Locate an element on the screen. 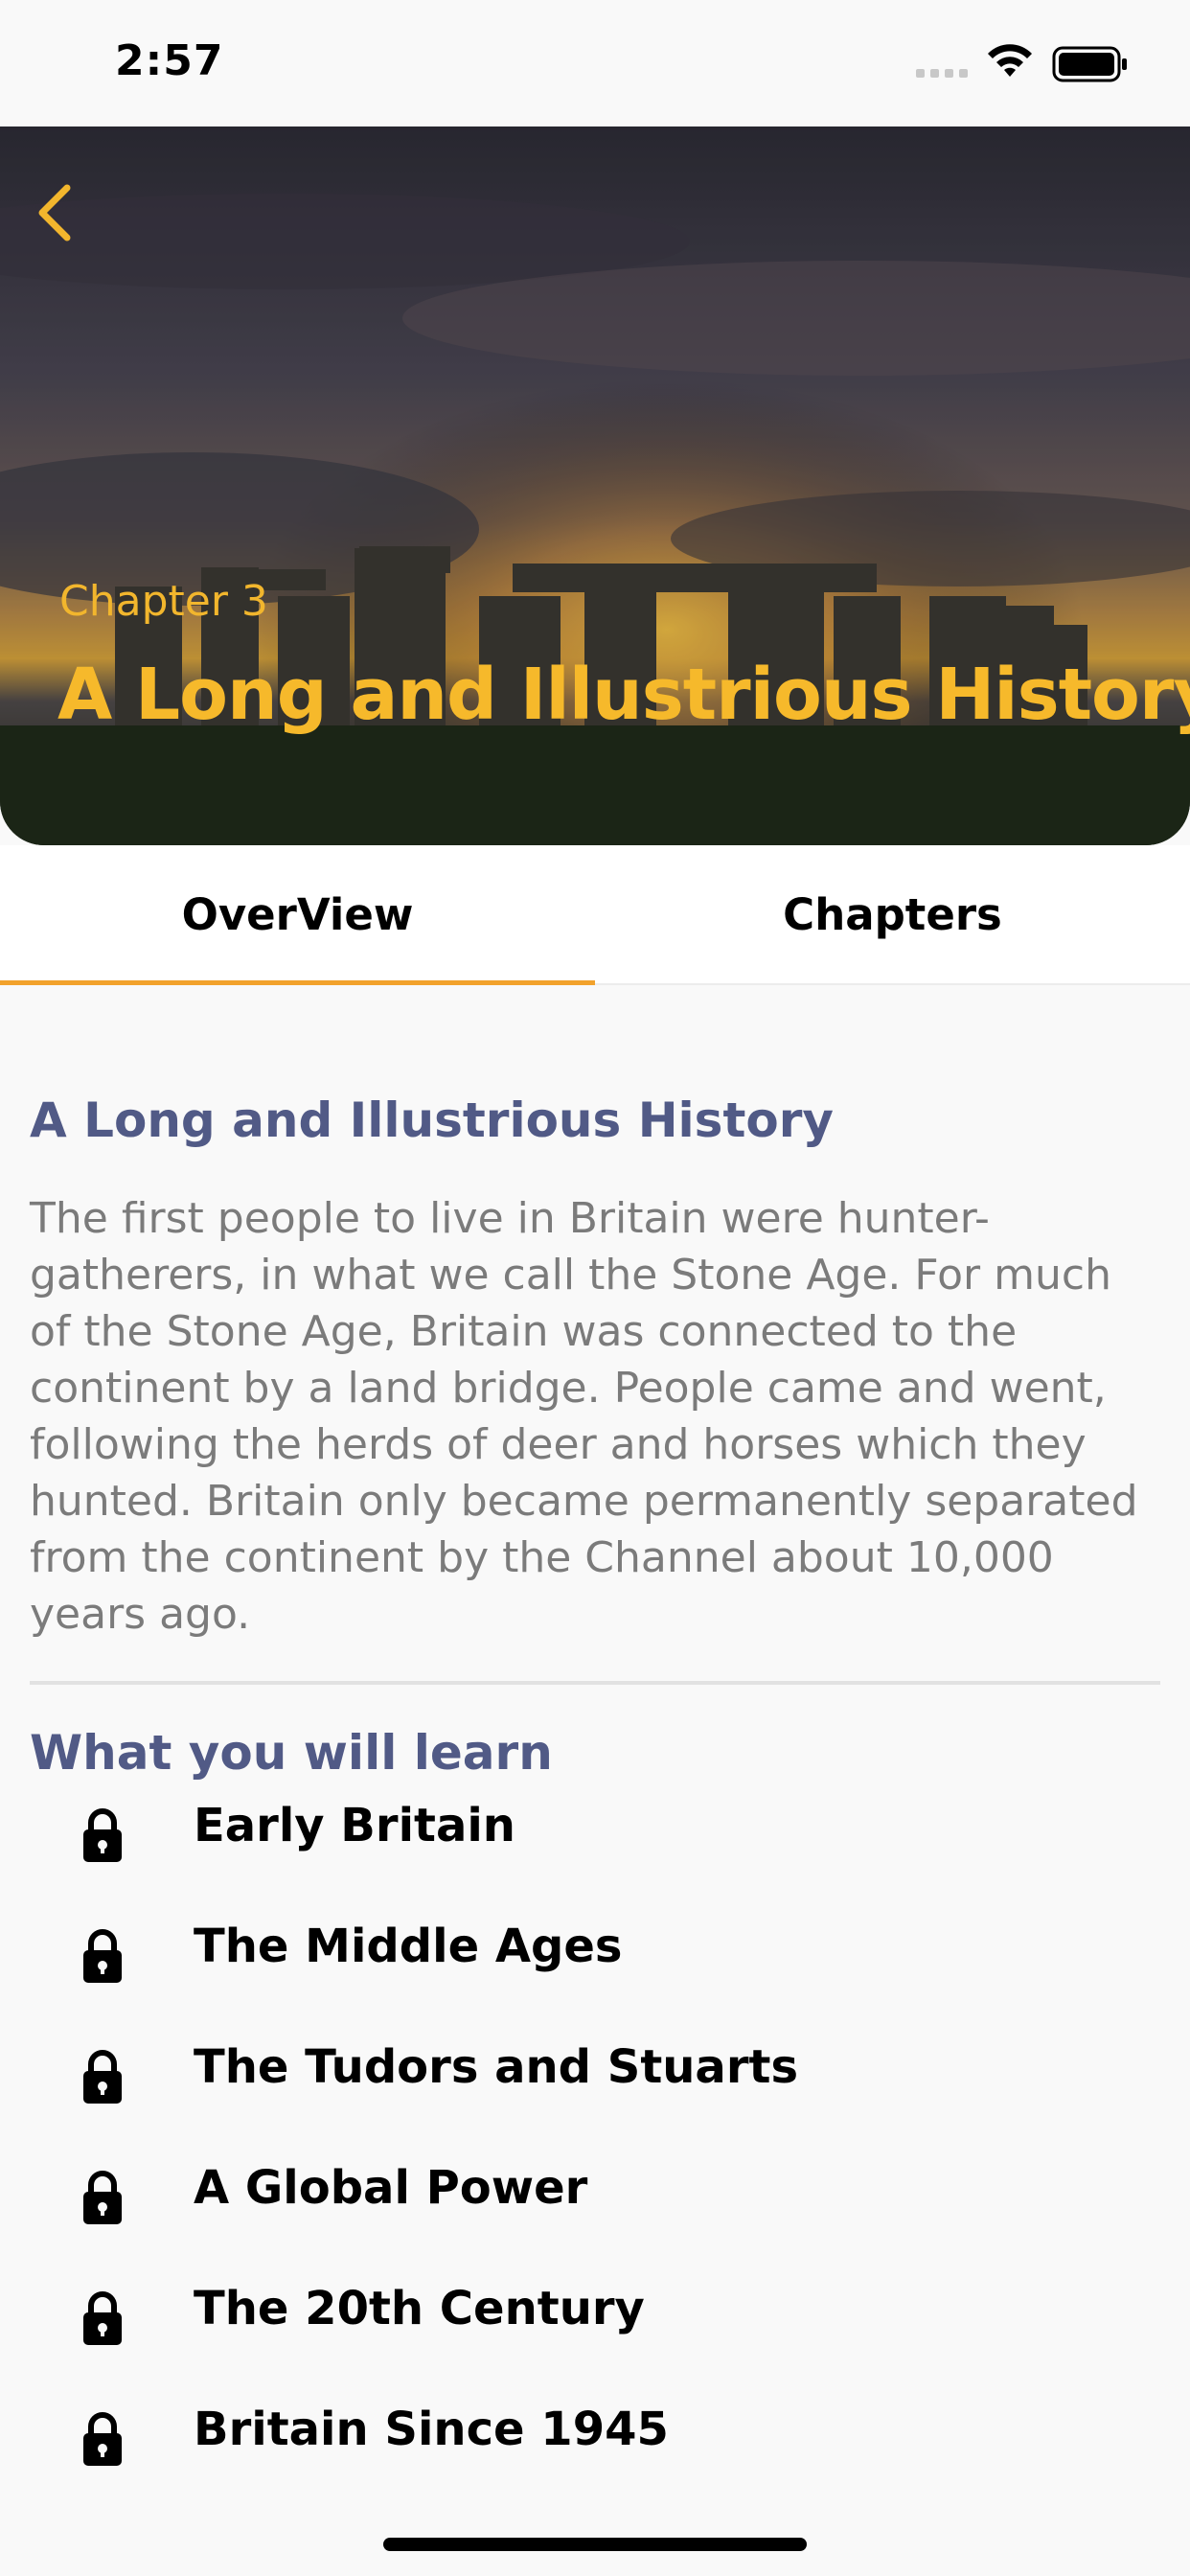 This screenshot has width=1190, height=2576. cellular-signal-icon is located at coordinates (942, 73).